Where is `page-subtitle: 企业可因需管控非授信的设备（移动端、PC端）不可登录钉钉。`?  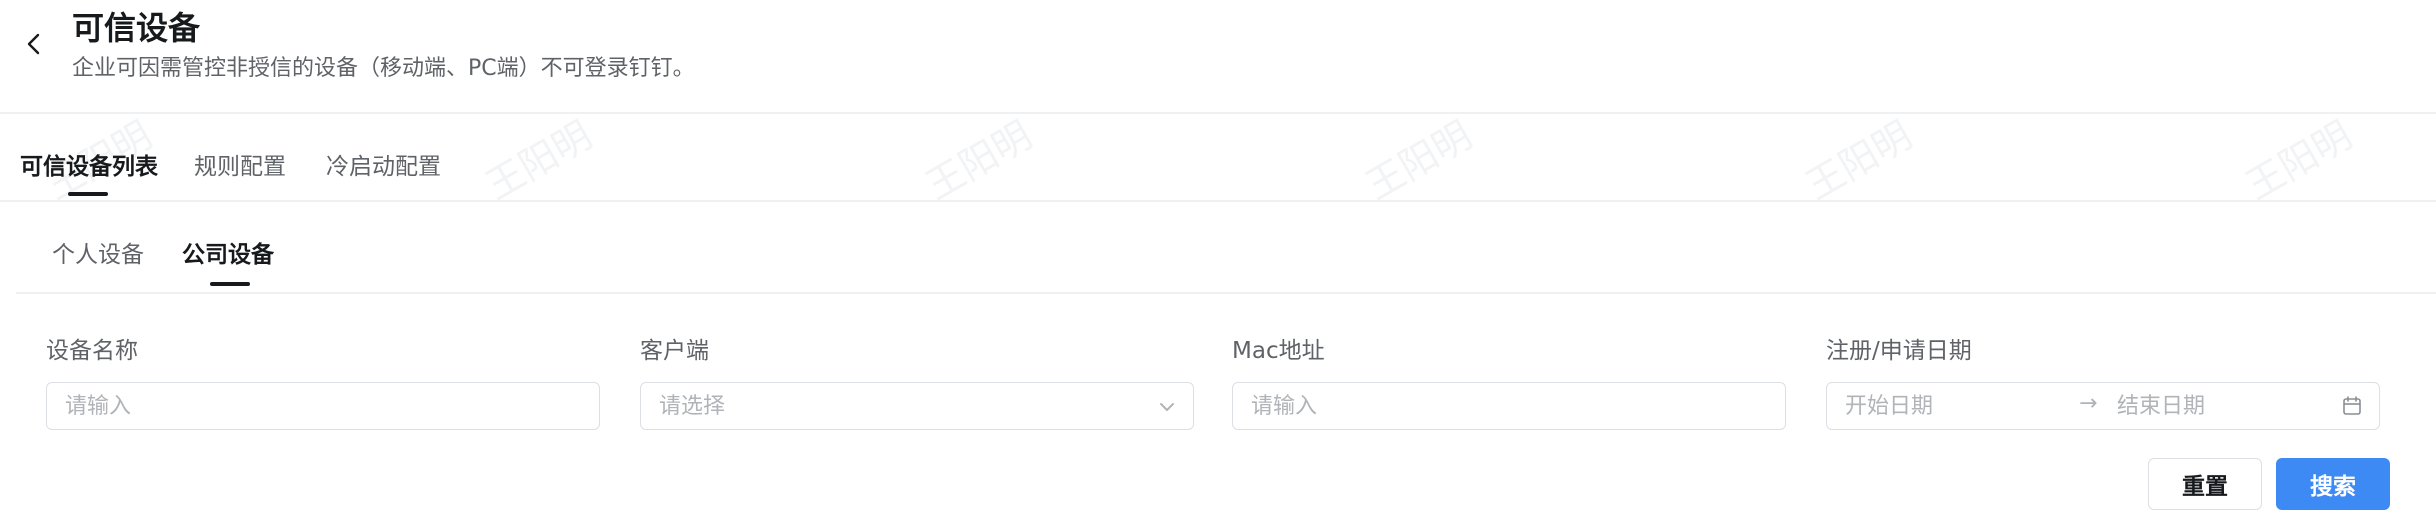 page-subtitle: 企业可因需管控非授信的设备（移动端、PC端）不可登录钉钉。 is located at coordinates (383, 68).